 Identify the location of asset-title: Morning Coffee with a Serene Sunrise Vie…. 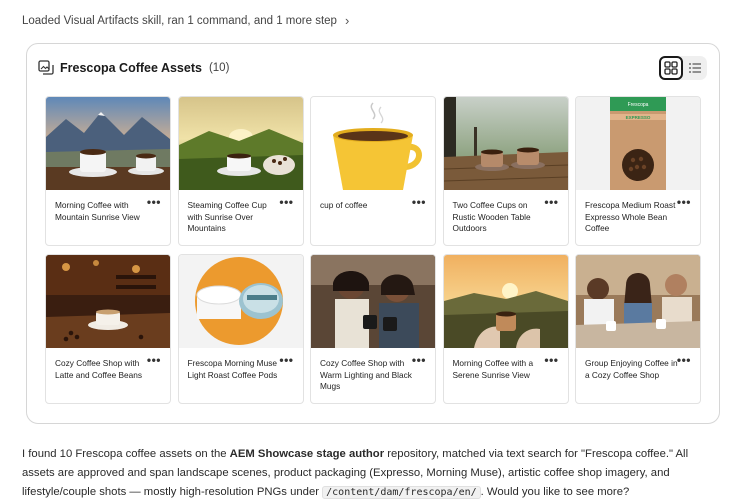
(493, 369).